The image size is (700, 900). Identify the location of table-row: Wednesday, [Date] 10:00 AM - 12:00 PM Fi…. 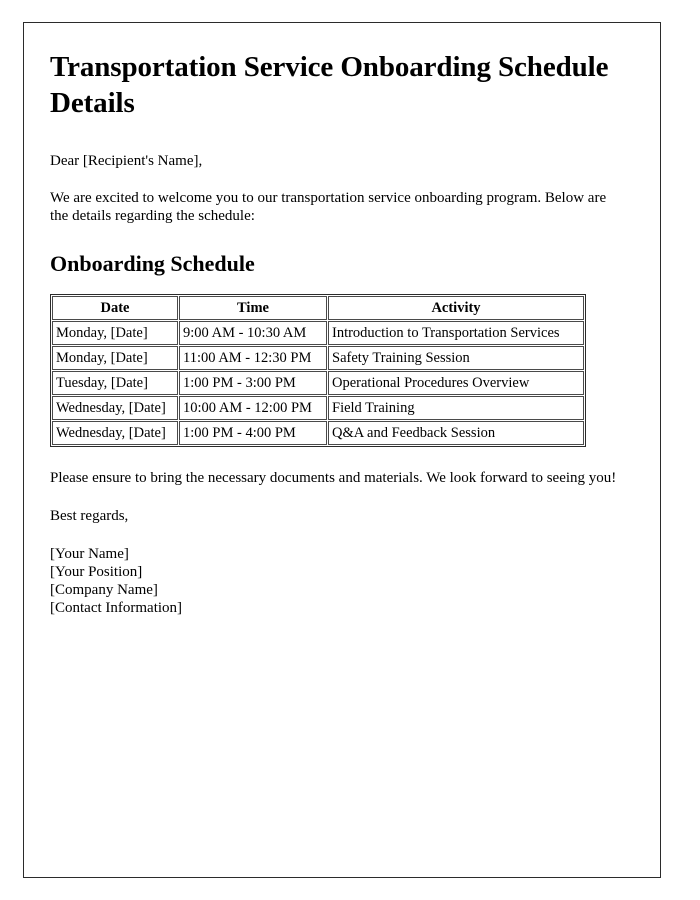
(318, 408).